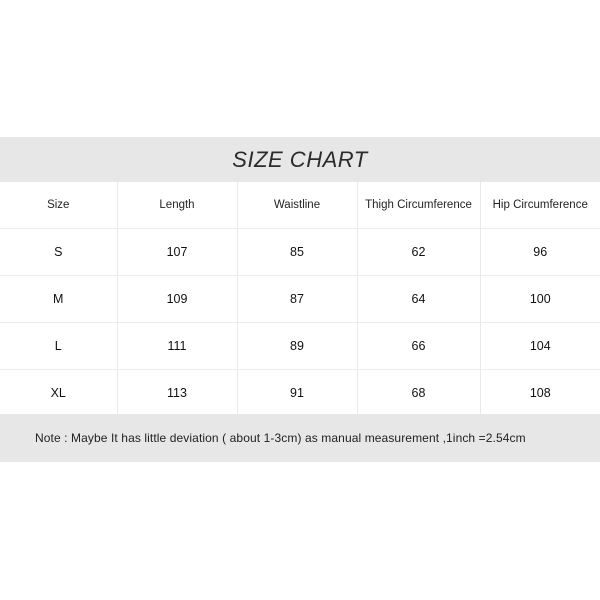 The height and width of the screenshot is (600, 600). Describe the element at coordinates (59, 392) in the screenshot. I see `cell-size: XL` at that location.